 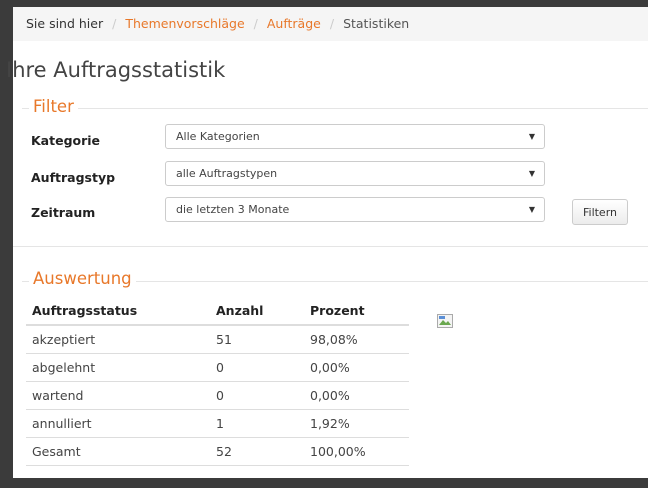 What do you see at coordinates (73, 177) in the screenshot?
I see `auftragstyp-label: Auftragstyp` at bounding box center [73, 177].